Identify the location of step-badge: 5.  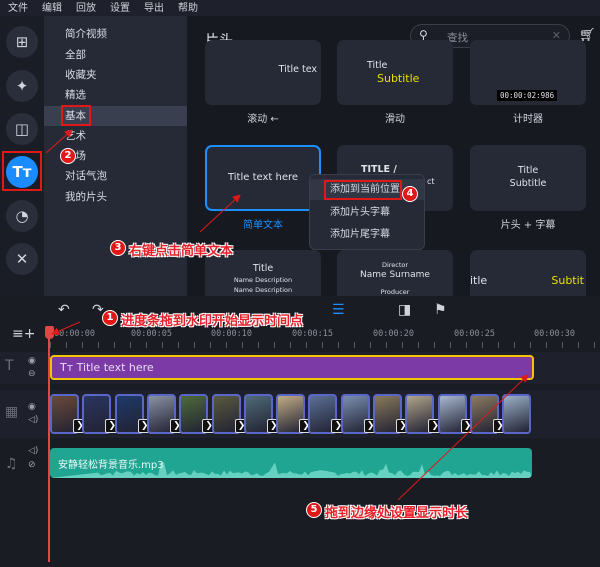
(314, 510).